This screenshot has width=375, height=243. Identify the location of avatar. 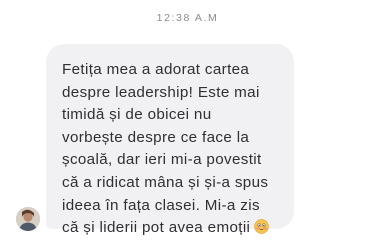
(28, 219).